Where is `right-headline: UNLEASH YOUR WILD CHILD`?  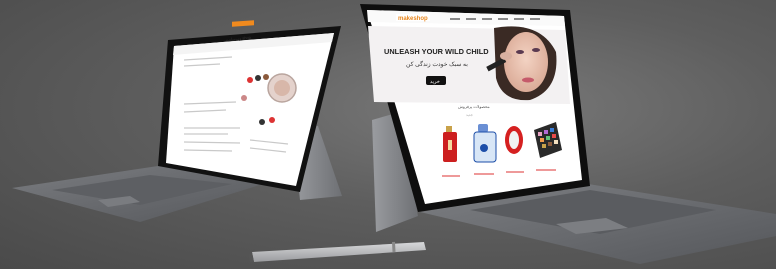
right-headline: UNLEASH YOUR WILD CHILD is located at coordinates (436, 51).